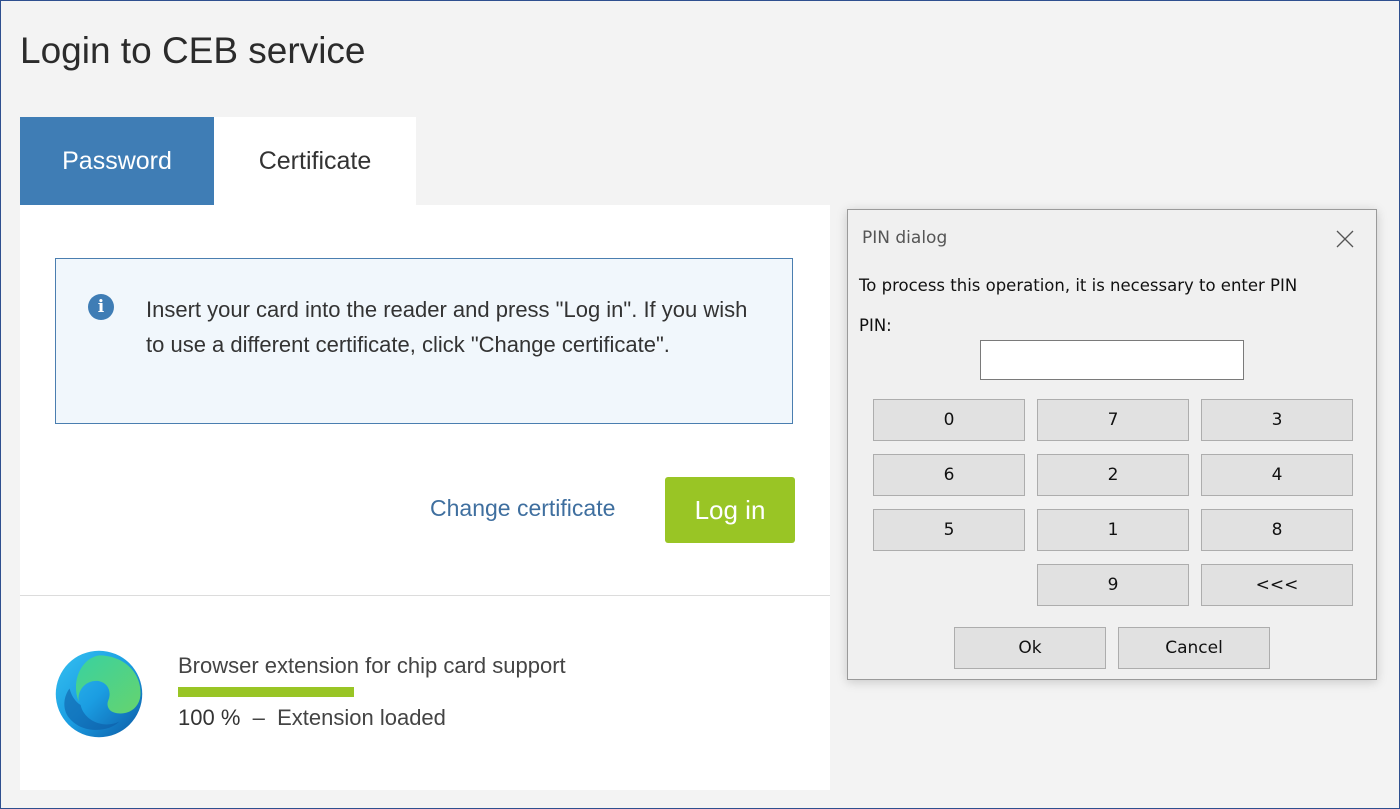  What do you see at coordinates (1112, 360) in the screenshot?
I see `pin-input` at bounding box center [1112, 360].